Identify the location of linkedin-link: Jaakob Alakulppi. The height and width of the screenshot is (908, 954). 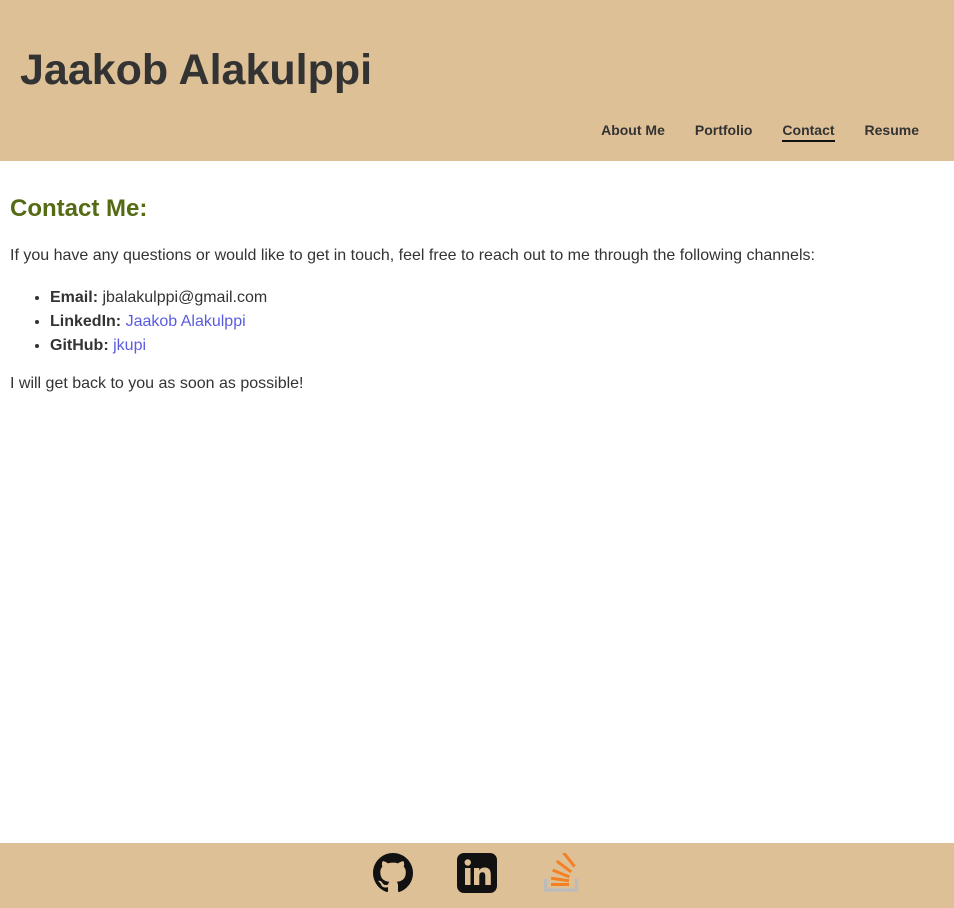
(186, 321).